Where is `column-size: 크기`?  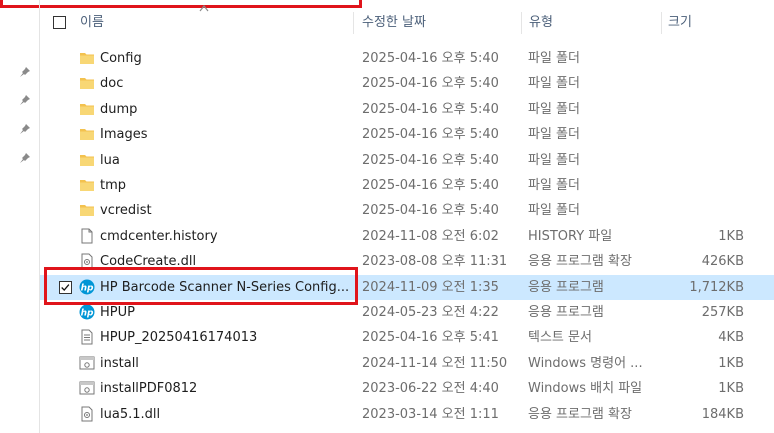 column-size: 크기 is located at coordinates (680, 23).